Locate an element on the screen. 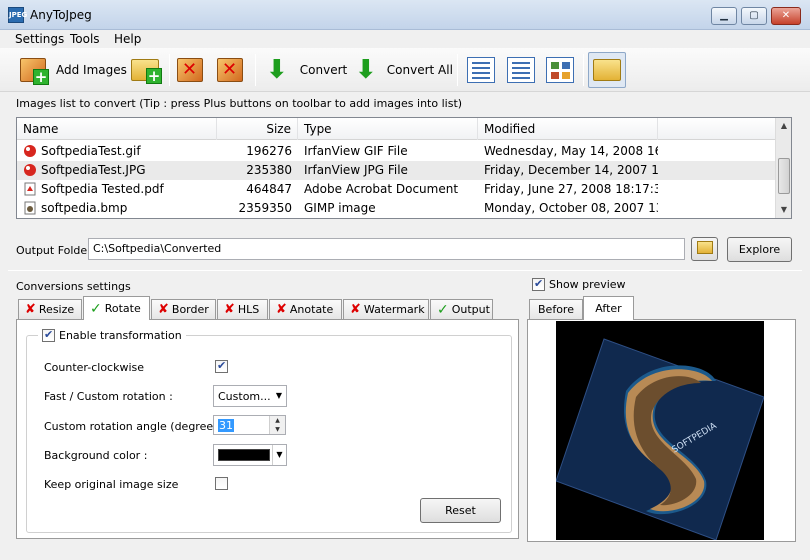 The height and width of the screenshot is (560, 810). show-preview-checkbox is located at coordinates (538, 284).